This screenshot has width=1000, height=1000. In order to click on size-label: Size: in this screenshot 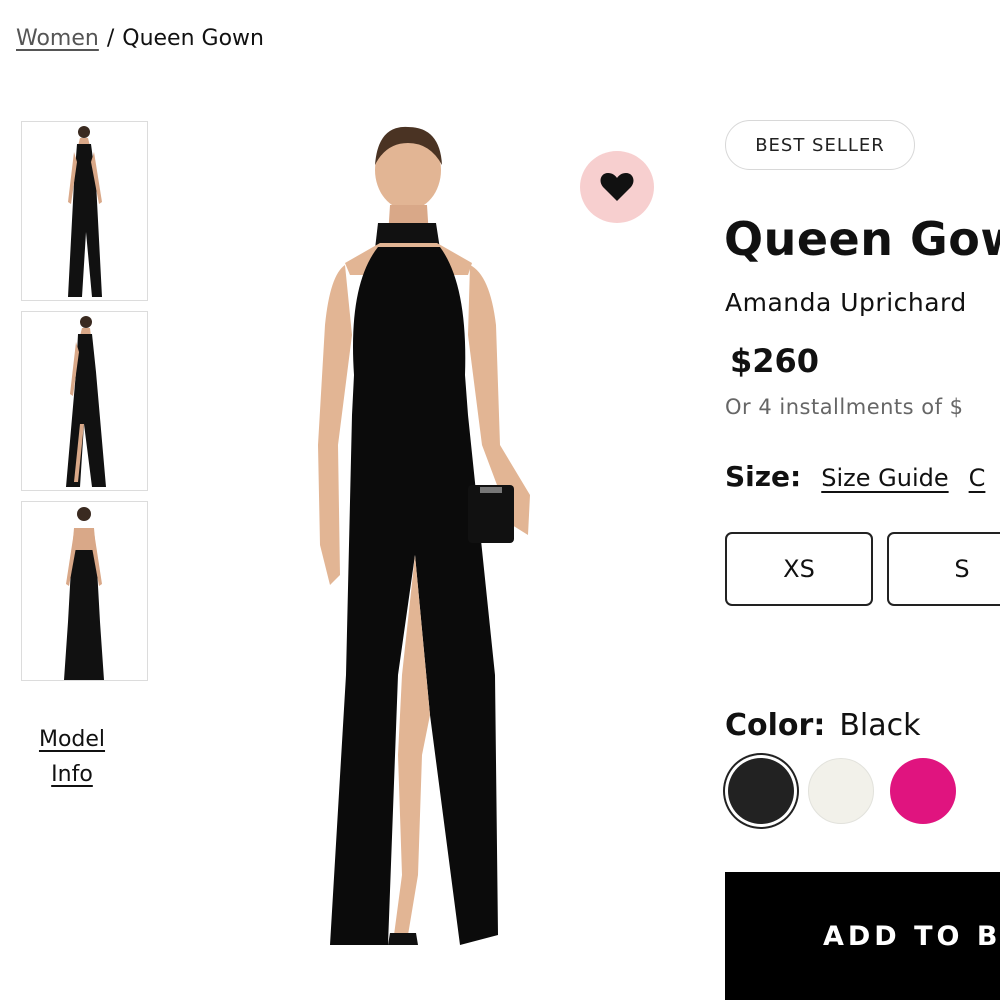, I will do `click(763, 476)`.